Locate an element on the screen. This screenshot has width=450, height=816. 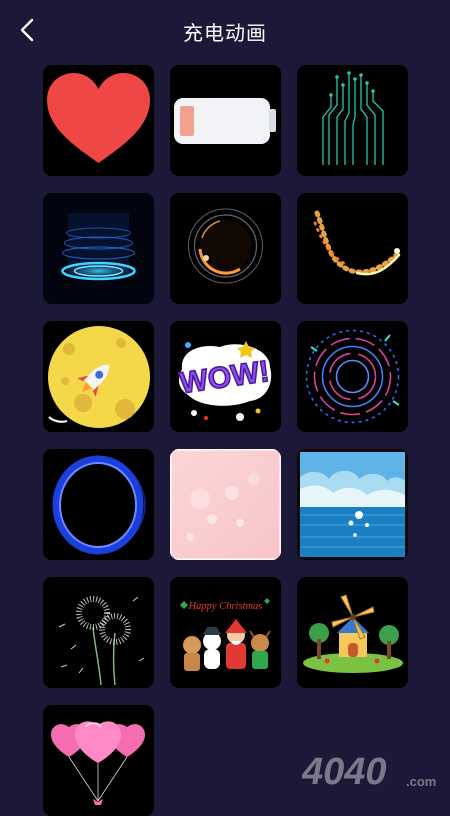
animation-tile-neon-rings is located at coordinates (352, 376).